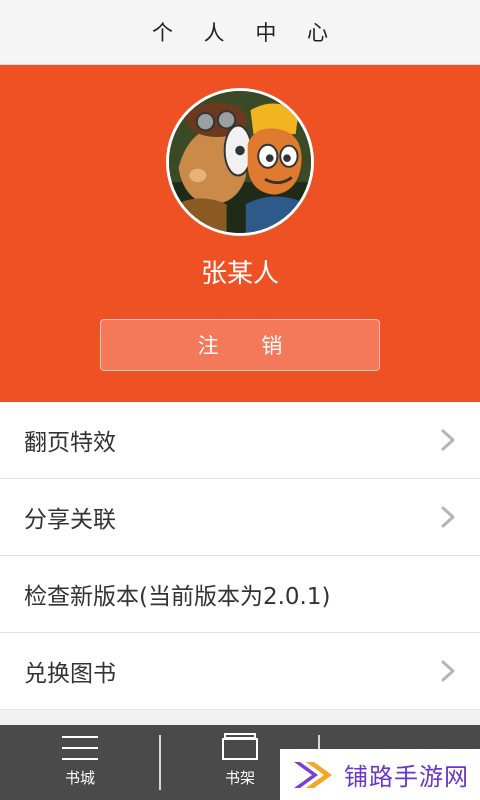  Describe the element at coordinates (240, 345) in the screenshot. I see `logout-button: 注 销` at that location.